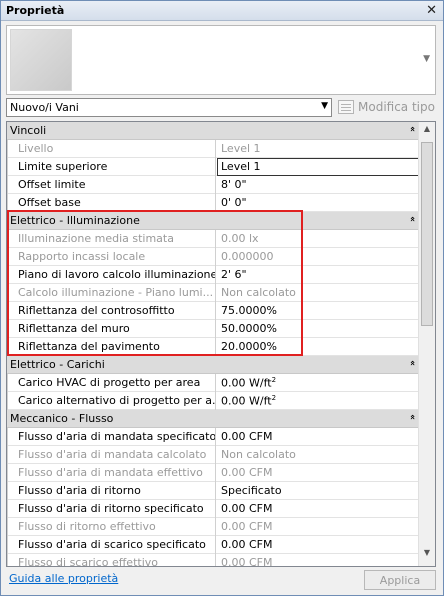  I want to click on property-value: 20.0000%, so click(318, 347).